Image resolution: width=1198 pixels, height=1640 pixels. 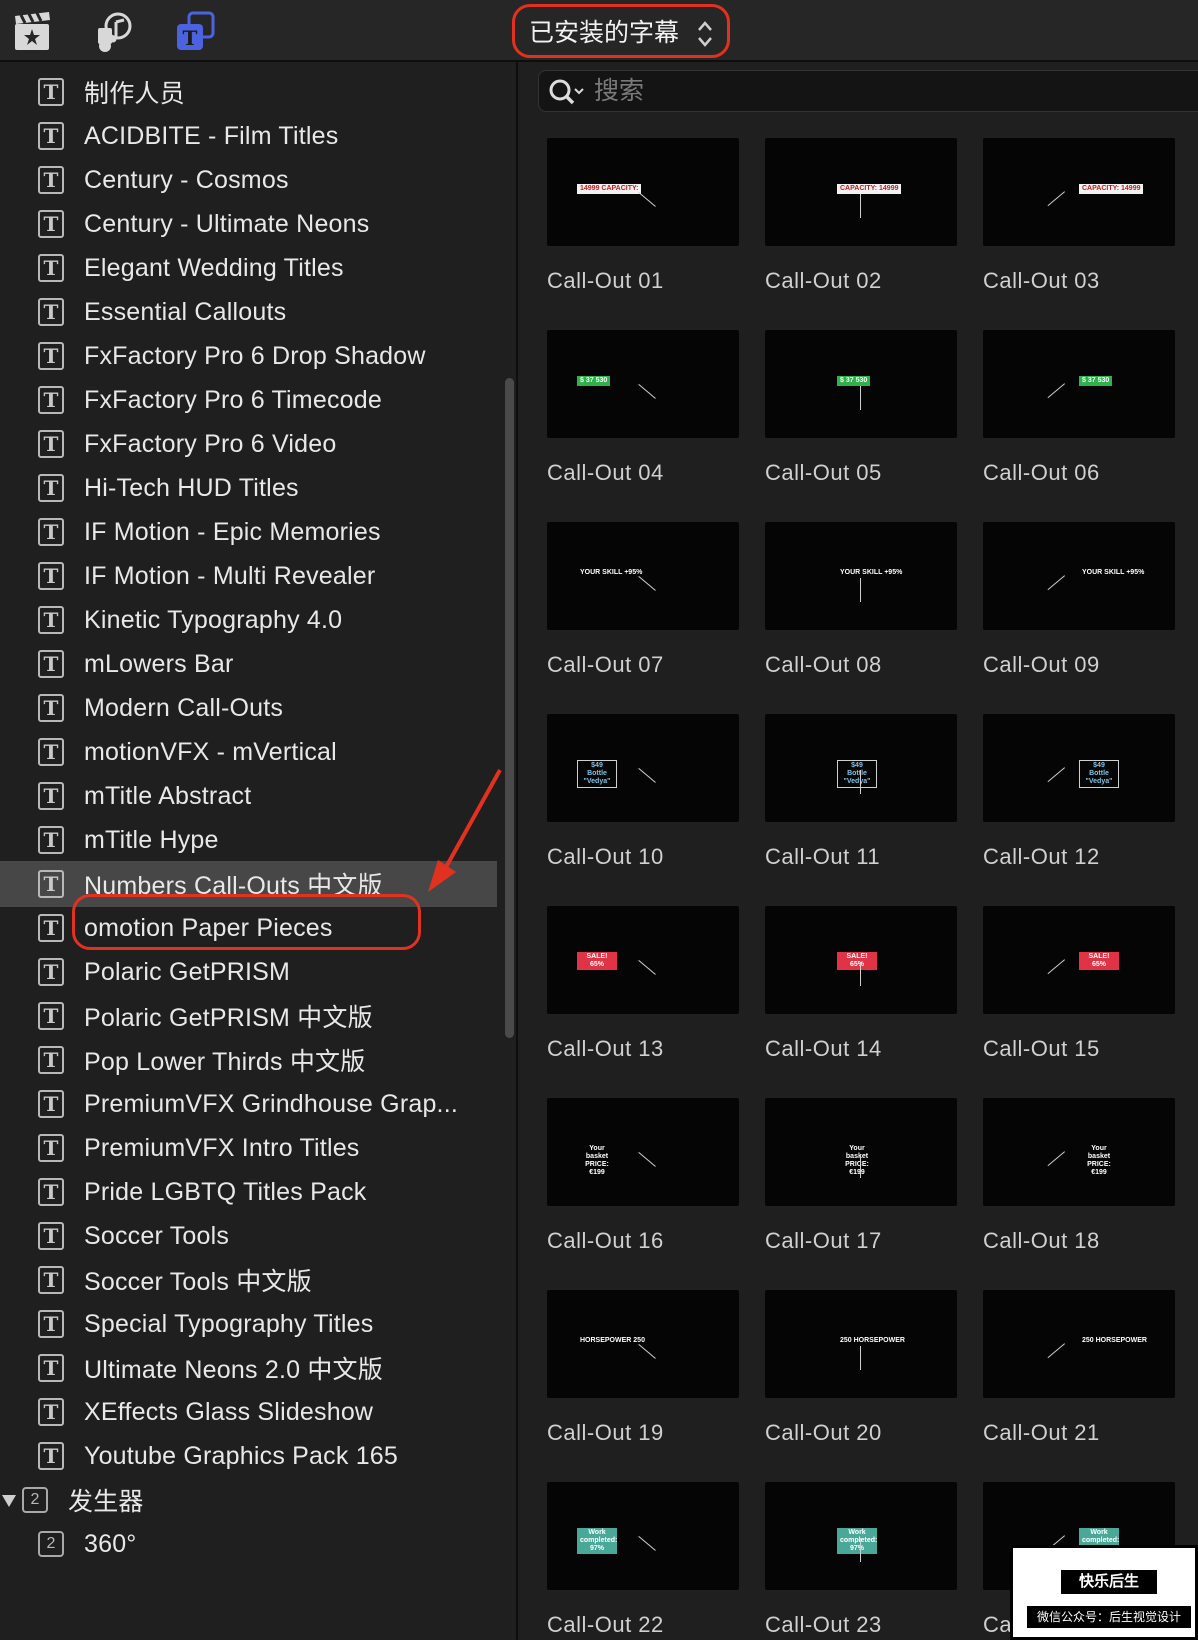 What do you see at coordinates (151, 839) in the screenshot?
I see `sidebar-item-label: mTitle Hype` at bounding box center [151, 839].